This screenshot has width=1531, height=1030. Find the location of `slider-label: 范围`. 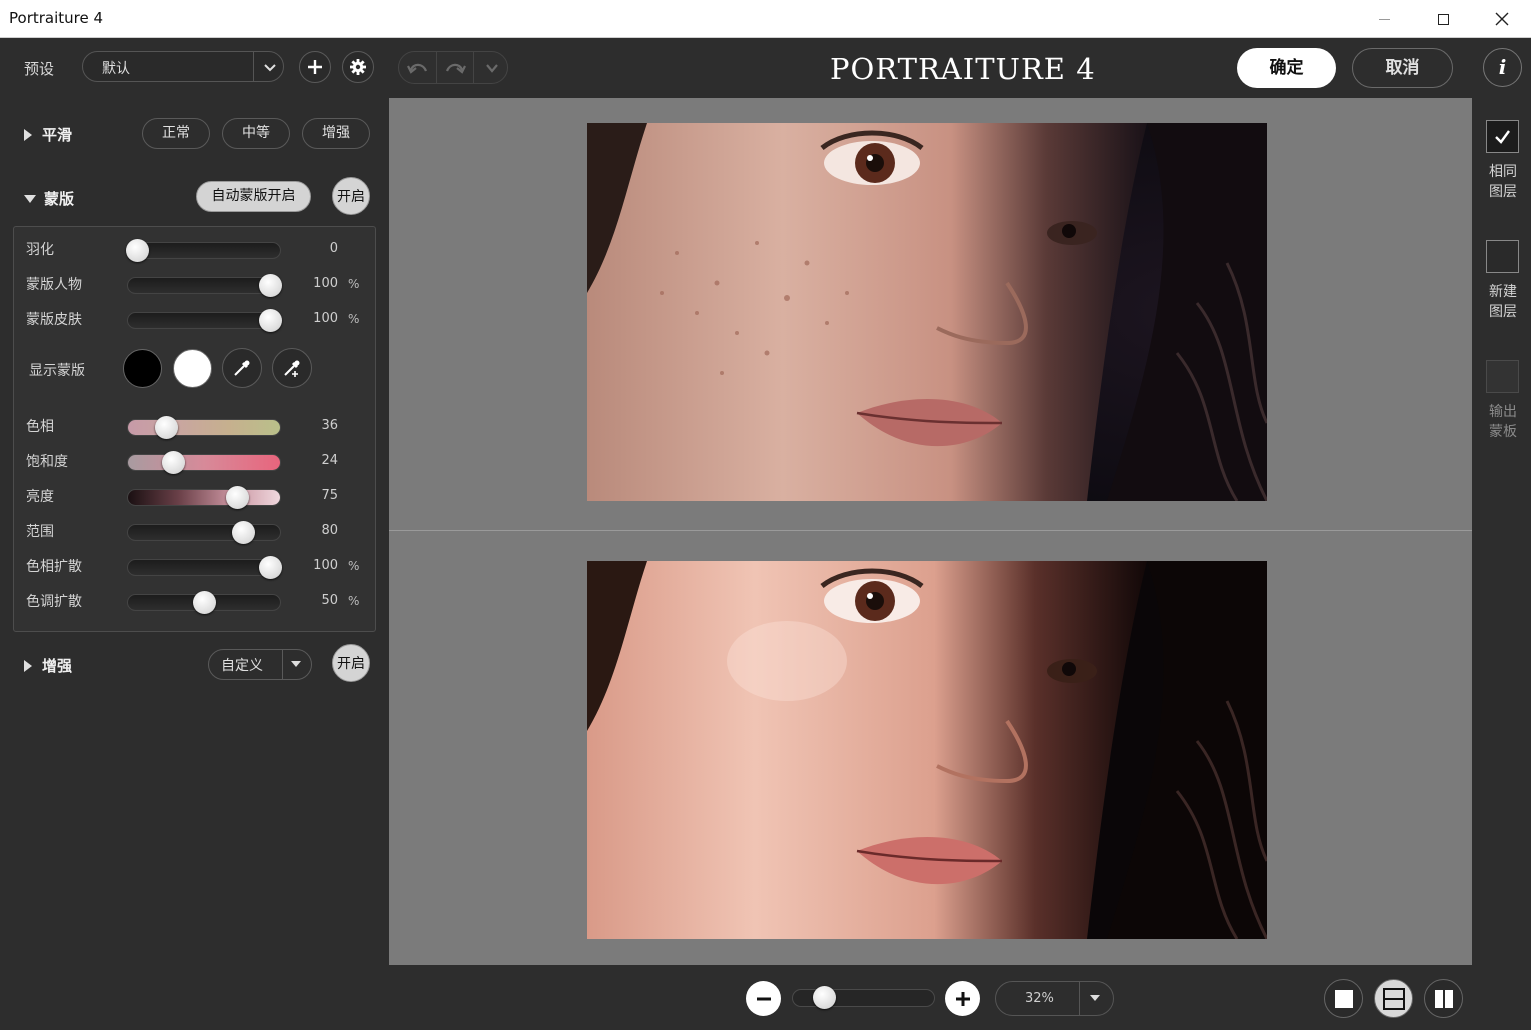

slider-label: 范围 is located at coordinates (40, 532).